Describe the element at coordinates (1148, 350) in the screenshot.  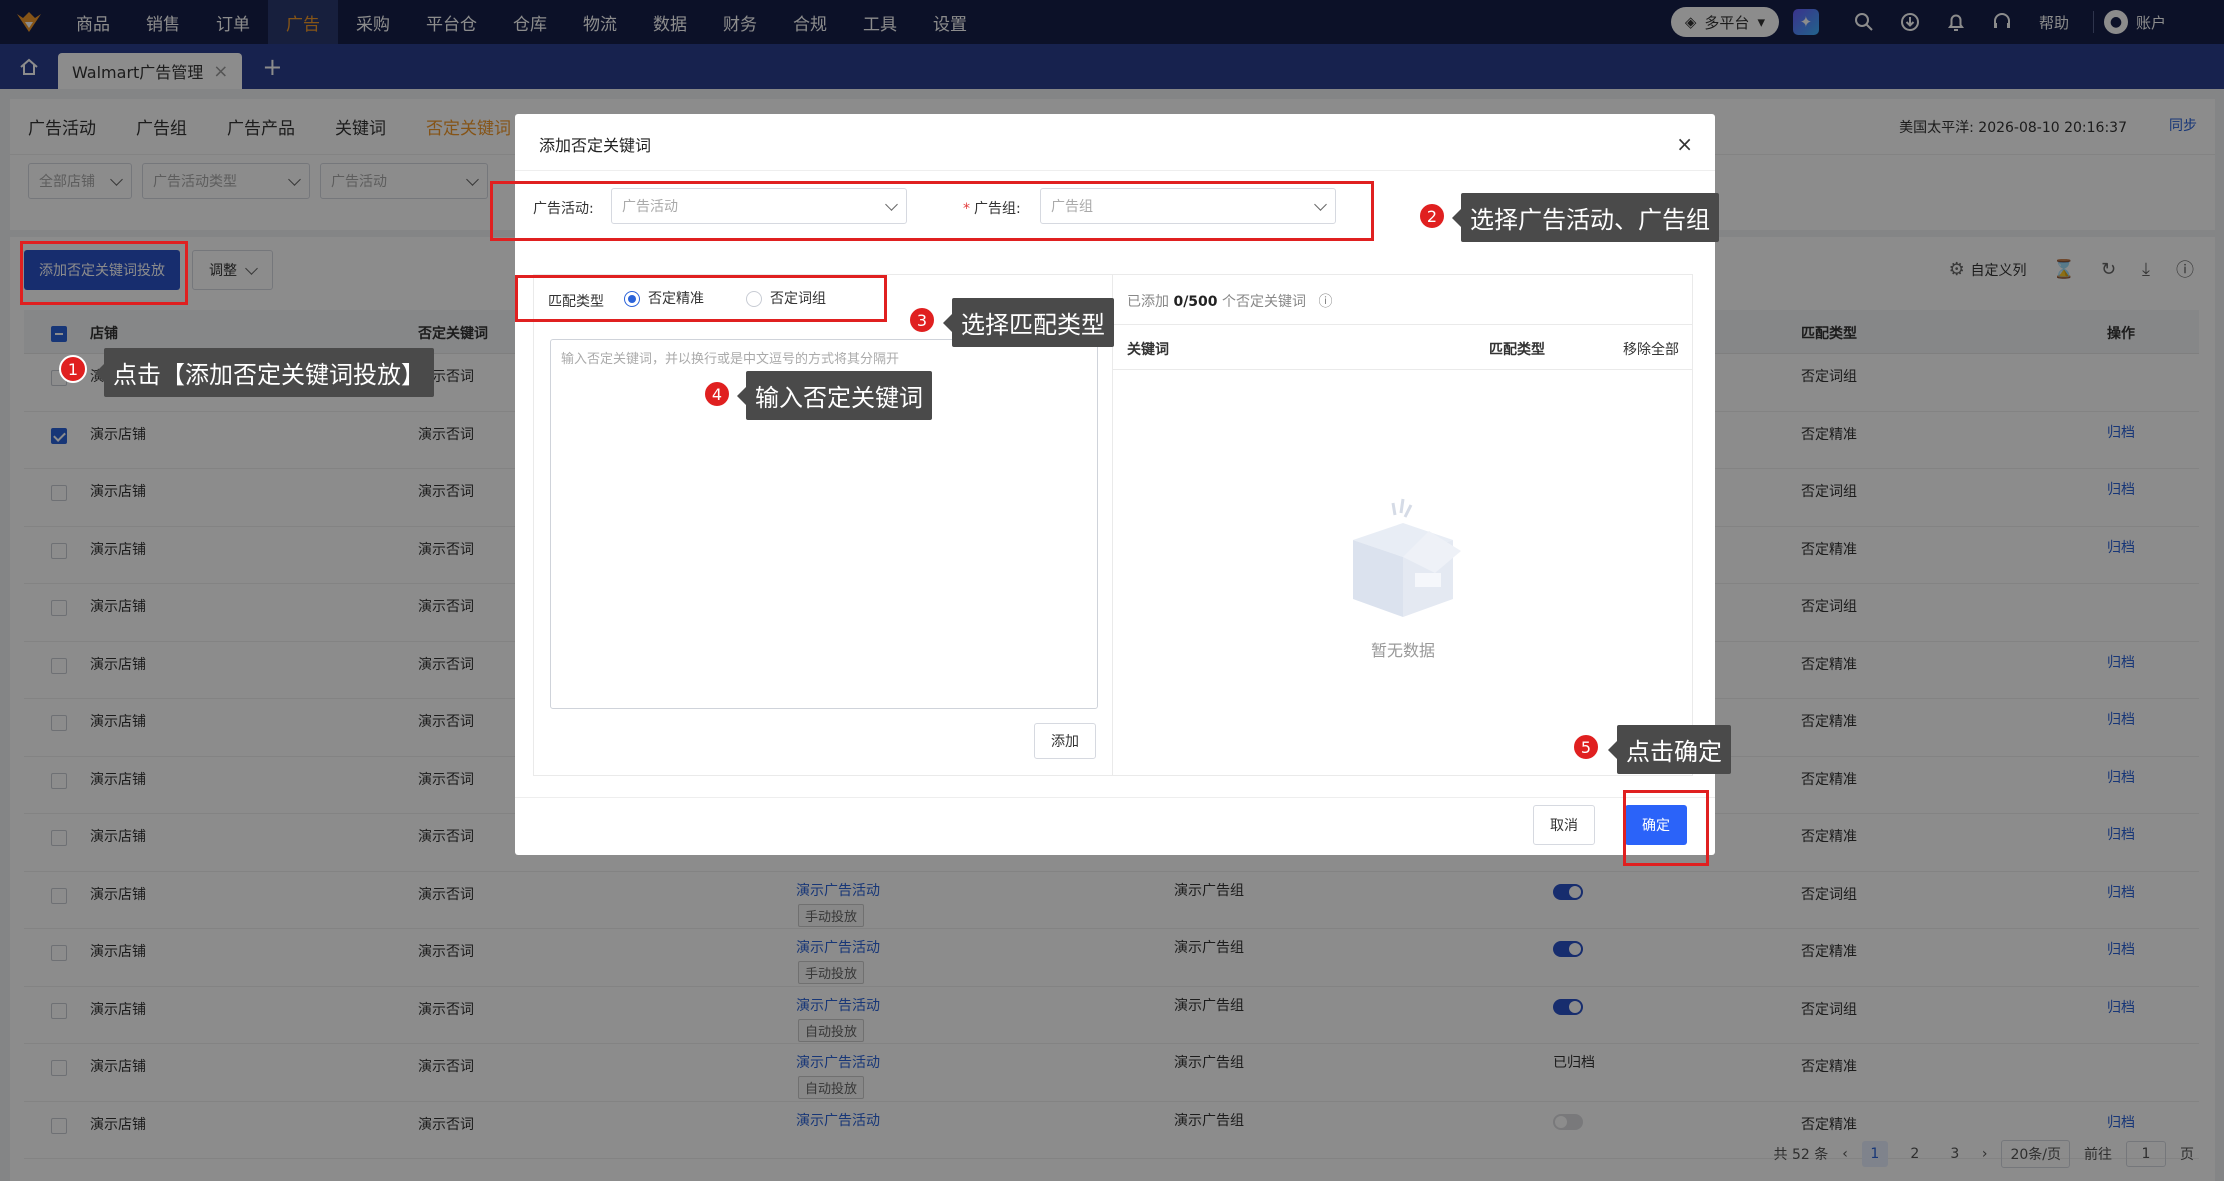
I see `col-keyword: 关键词` at that location.